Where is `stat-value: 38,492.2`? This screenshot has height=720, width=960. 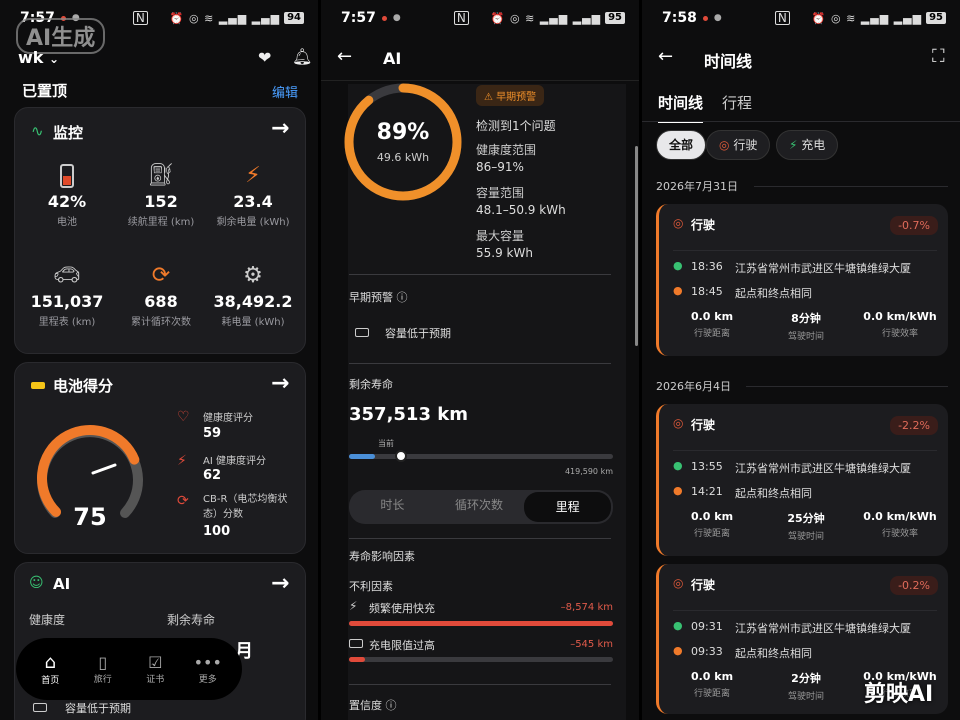
stat-value: 38,492.2 is located at coordinates (253, 301).